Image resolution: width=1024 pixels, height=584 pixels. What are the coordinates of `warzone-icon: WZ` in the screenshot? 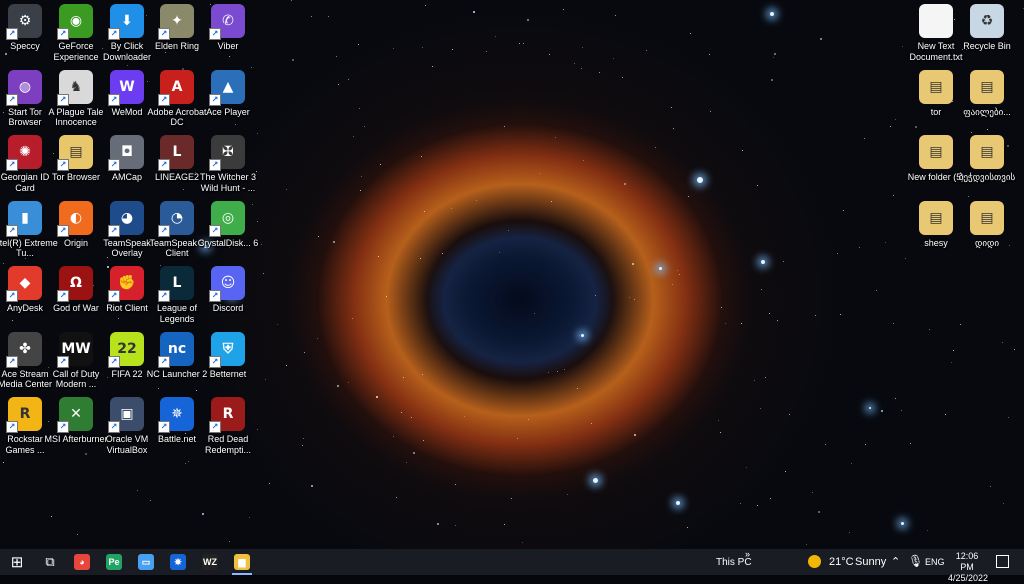 It's located at (210, 562).